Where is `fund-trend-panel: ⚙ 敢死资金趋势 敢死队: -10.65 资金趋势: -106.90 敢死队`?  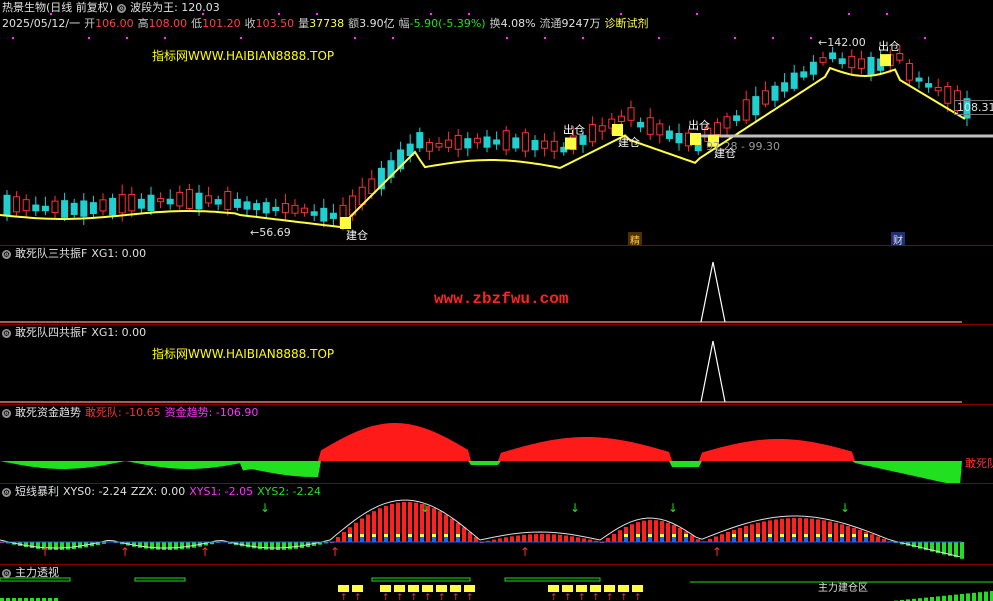 fund-trend-panel: ⚙ 敢死资金趋势 敢死队: -10.65 资金趋势: -106.90 敢死队 is located at coordinates (496, 444).